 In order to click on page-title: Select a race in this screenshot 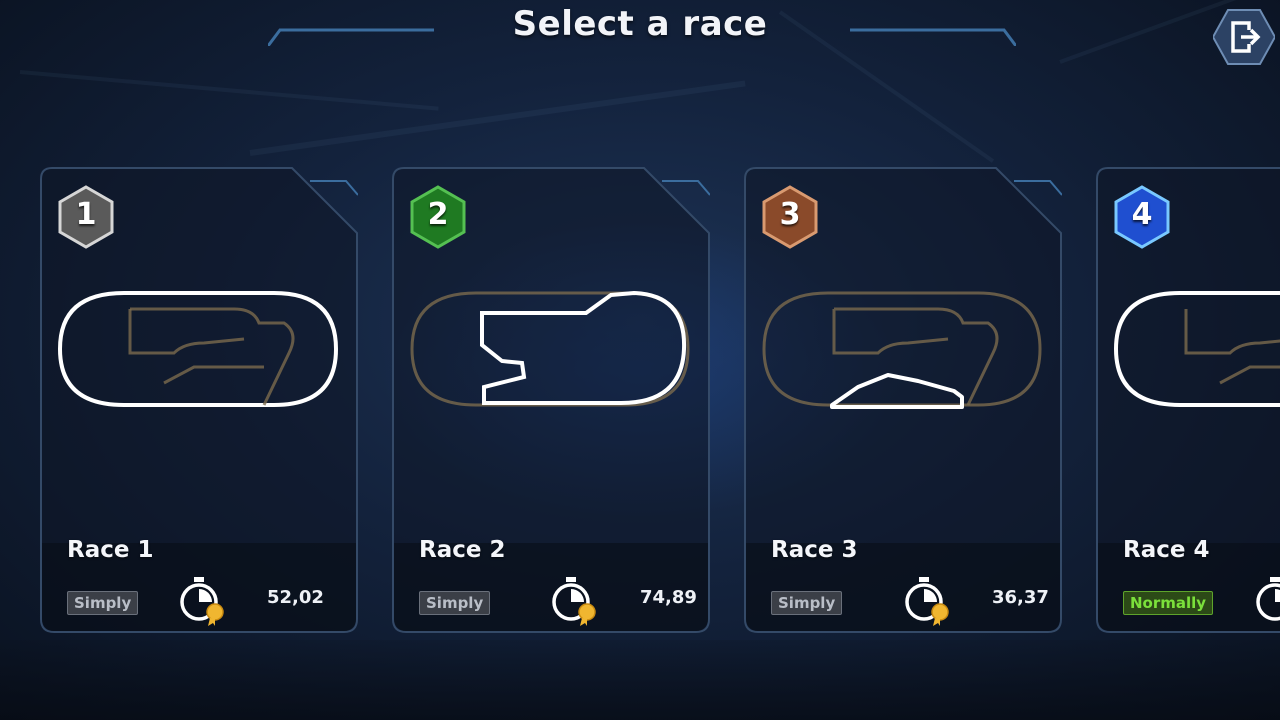, I will do `click(640, 24)`.